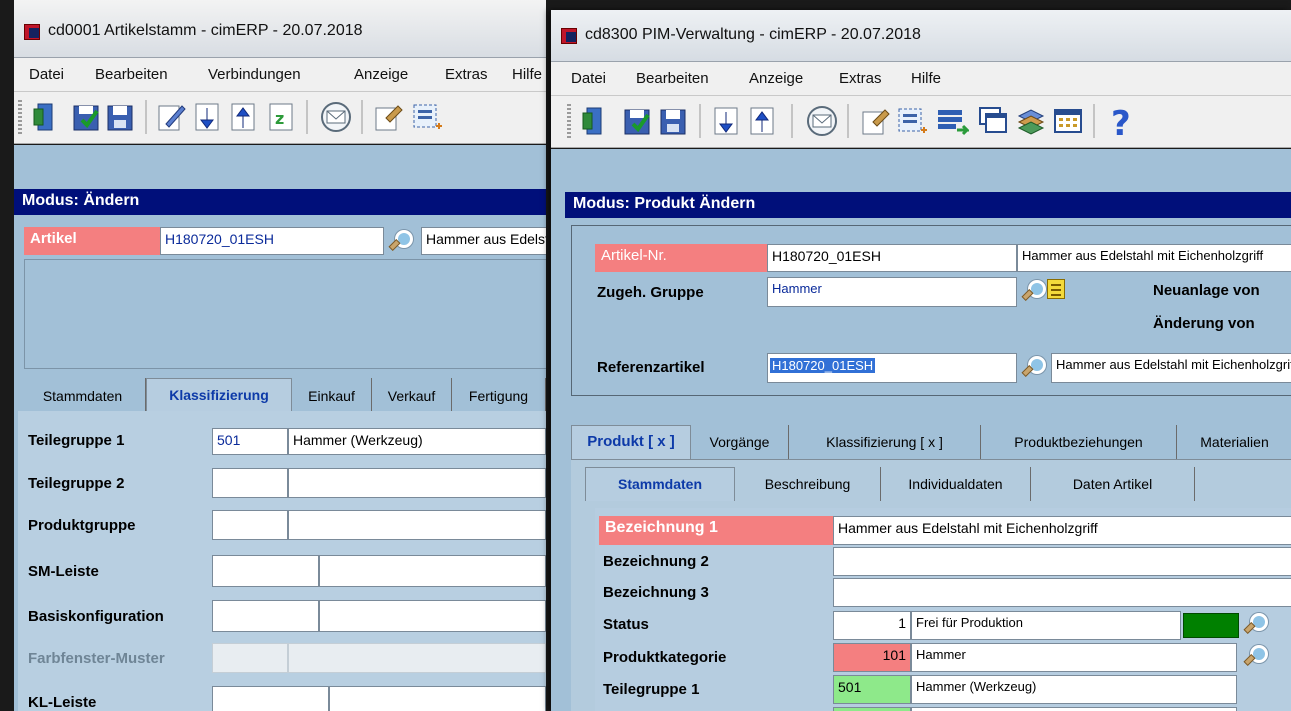 The image size is (1291, 711). I want to click on status-code: 1, so click(872, 625).